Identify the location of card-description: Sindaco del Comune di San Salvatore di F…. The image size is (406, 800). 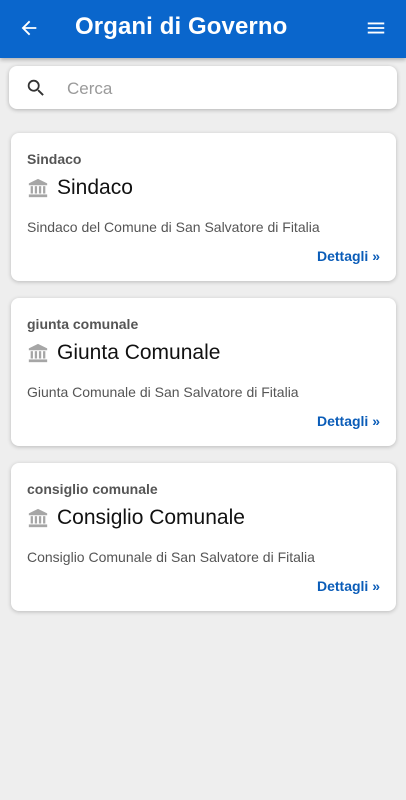
(173, 227).